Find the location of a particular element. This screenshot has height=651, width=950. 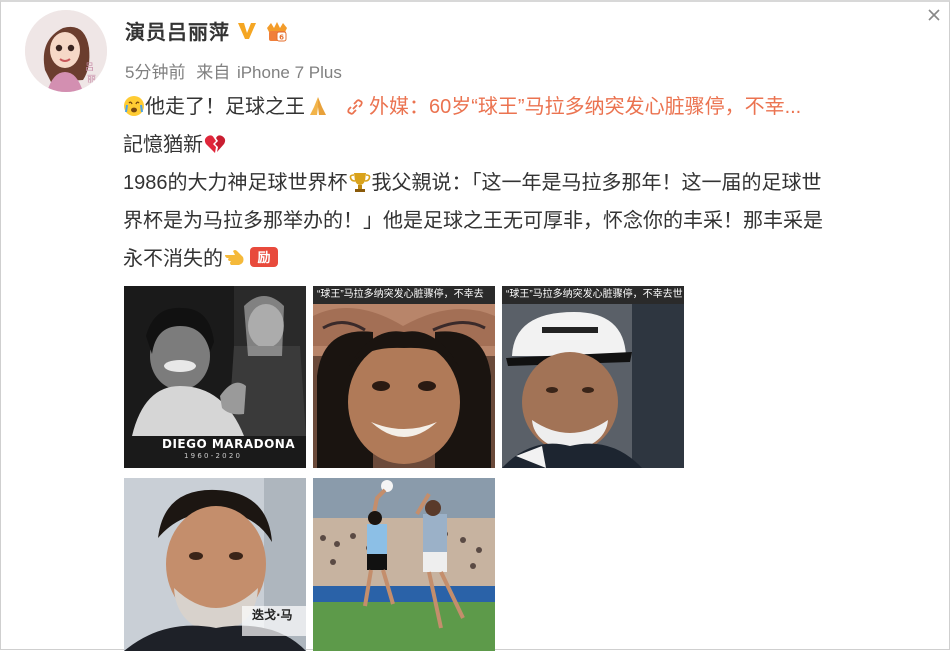

close-icon is located at coordinates (934, 15).